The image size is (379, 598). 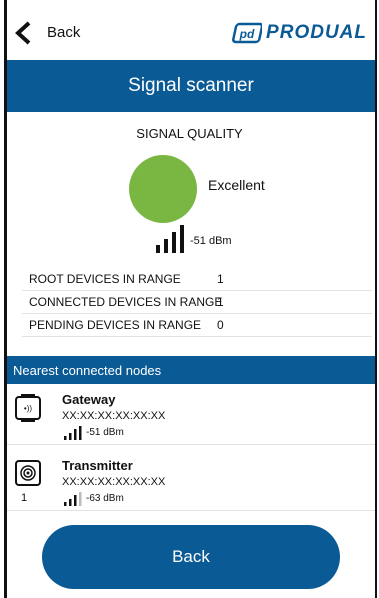 I want to click on back-link: Back, so click(x=63, y=32).